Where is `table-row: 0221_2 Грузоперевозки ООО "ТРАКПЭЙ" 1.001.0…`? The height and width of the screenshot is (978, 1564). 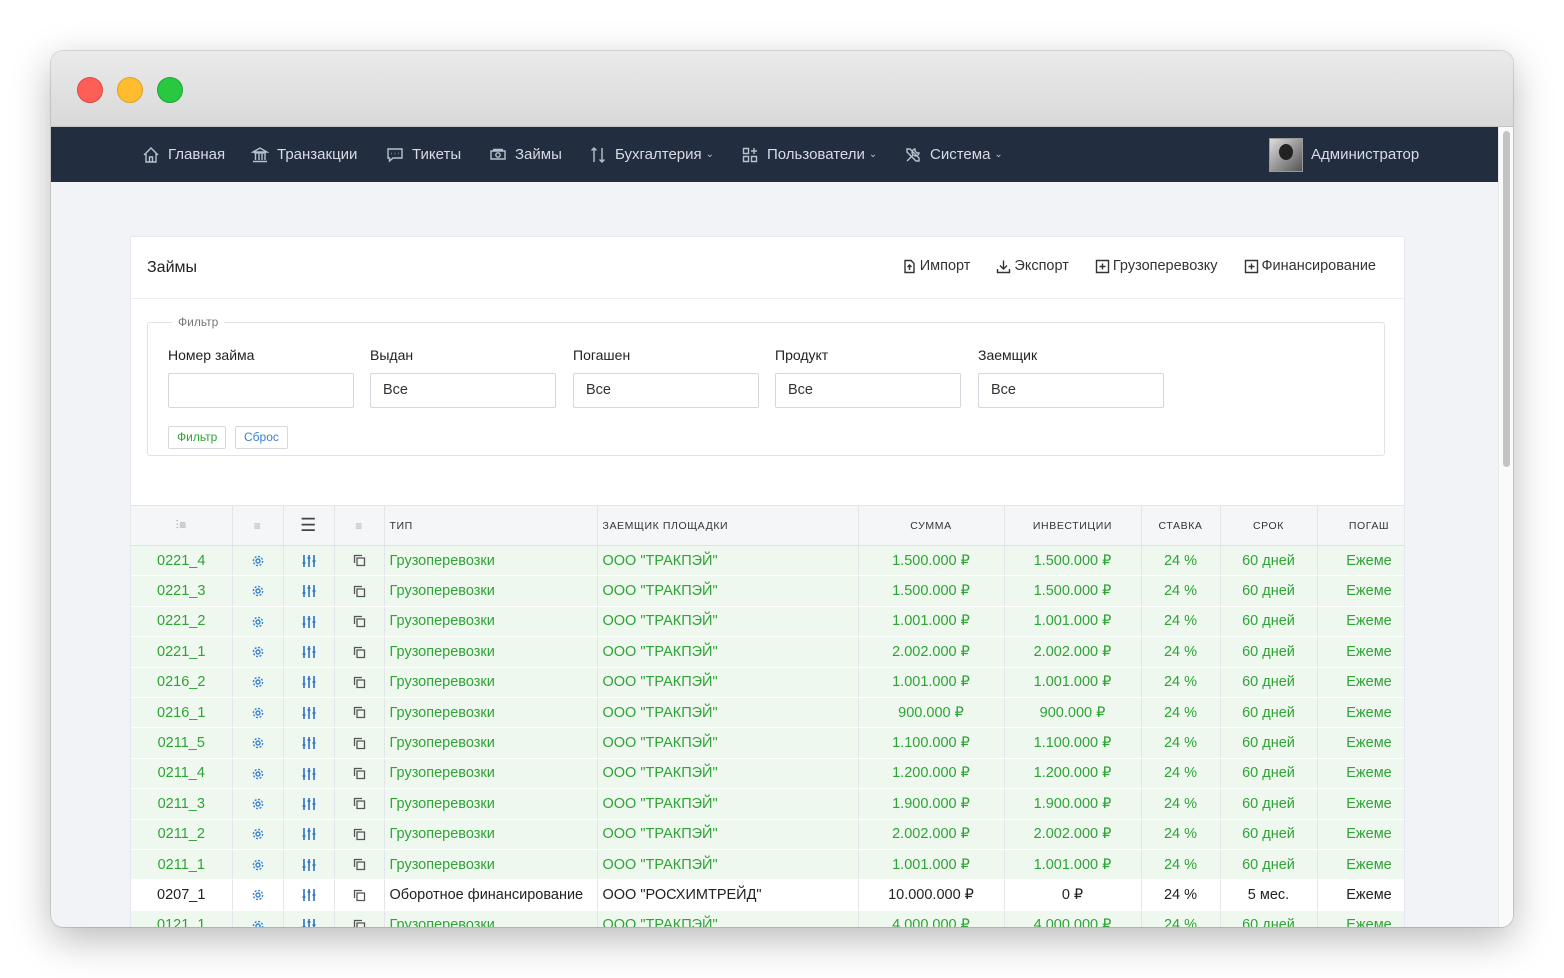
table-row: 0221_2 Грузоперевозки ООО "ТРАКПЭЙ" 1.001.0… is located at coordinates (767, 622).